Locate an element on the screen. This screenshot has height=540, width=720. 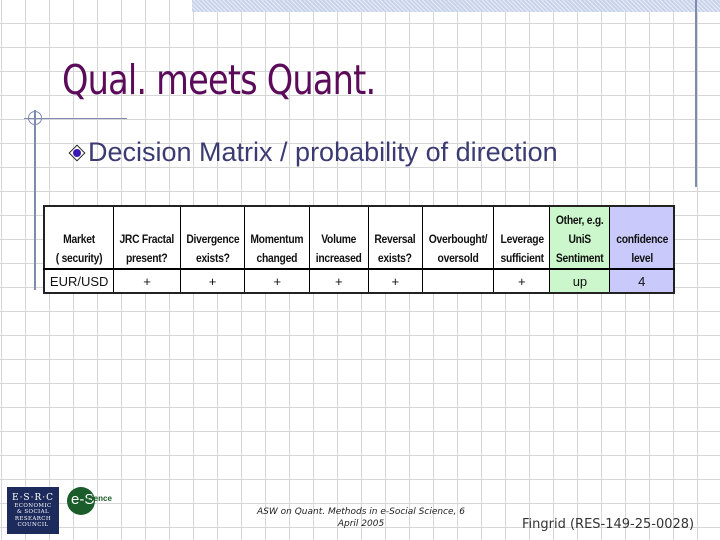
escience-logo: e-S cience nesc is located at coordinates (92, 503).